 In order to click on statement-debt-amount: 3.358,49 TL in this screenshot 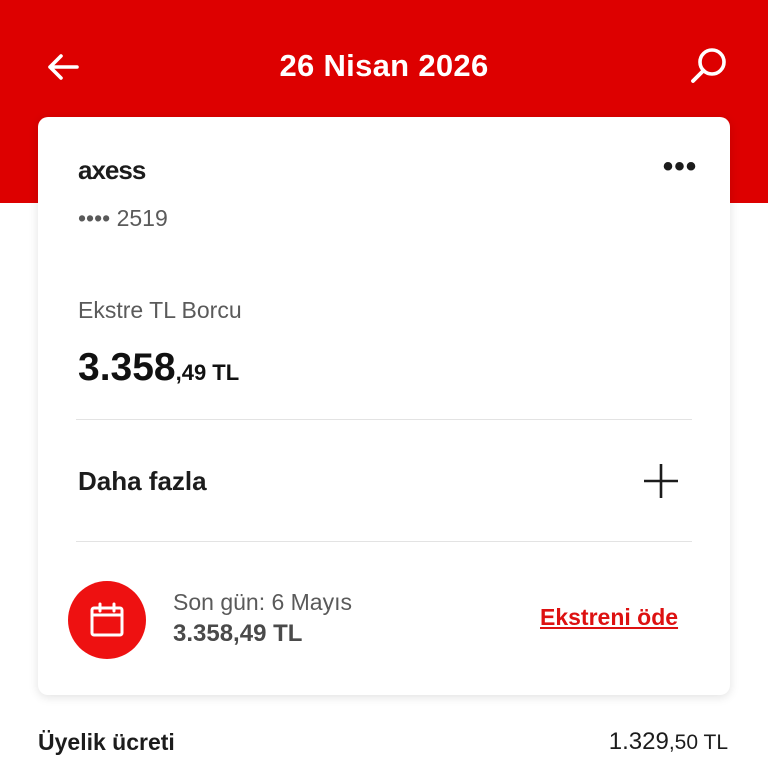, I will do `click(158, 372)`.